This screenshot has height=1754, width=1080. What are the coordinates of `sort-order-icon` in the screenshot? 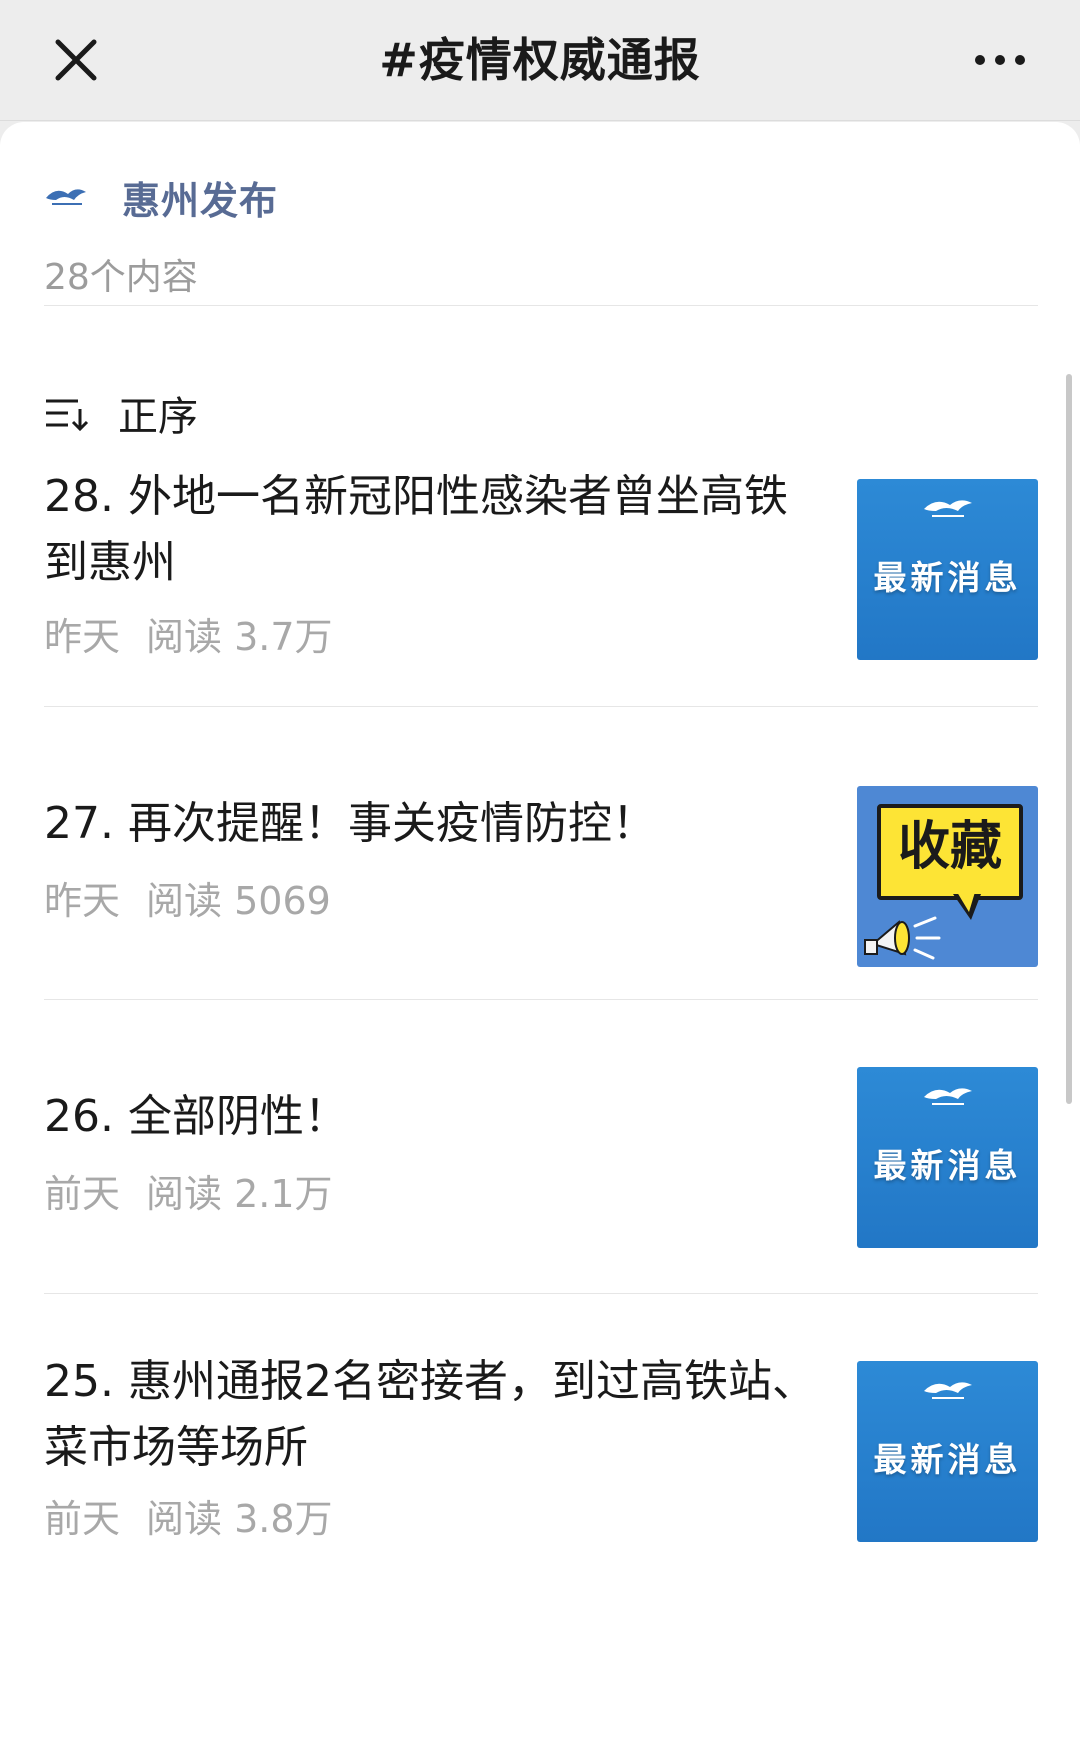 It's located at (68, 413).